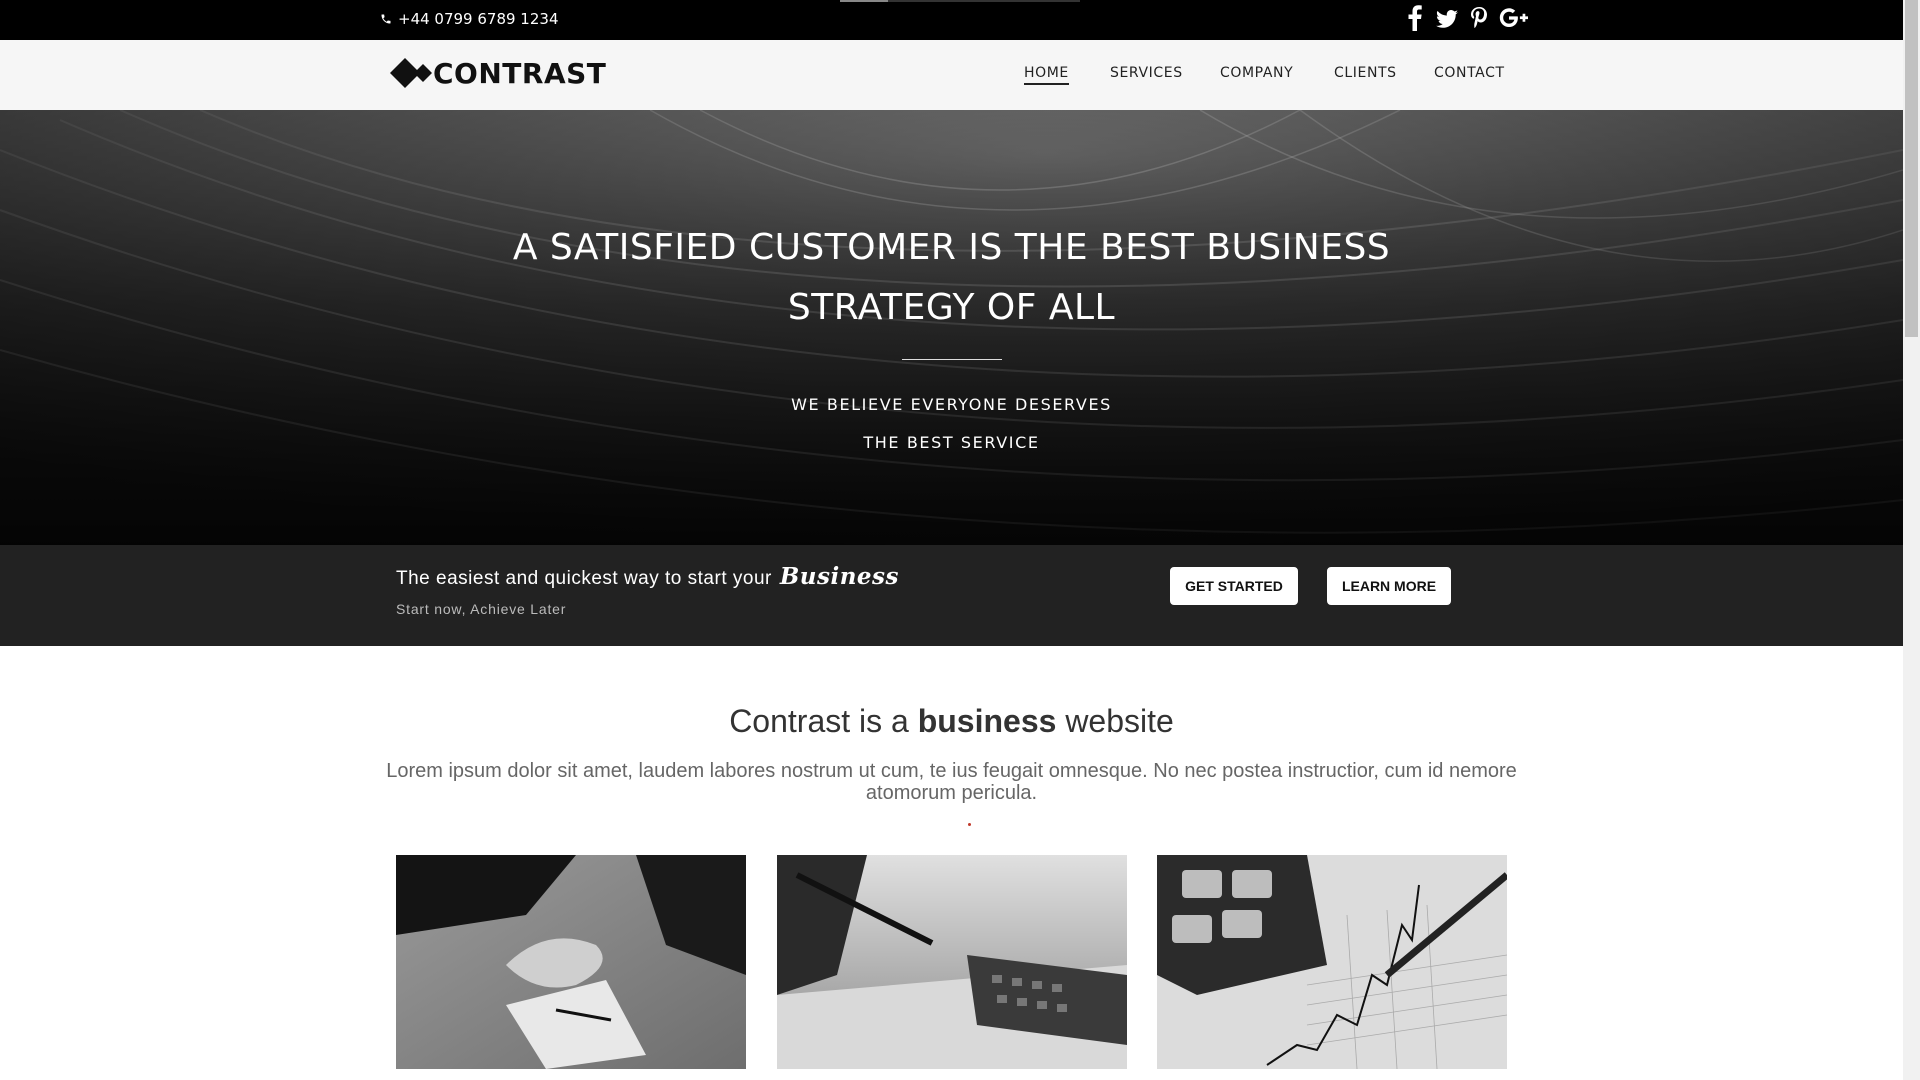 Image resolution: width=1920 pixels, height=1080 pixels. I want to click on pen-calculator-illustration, so click(952, 962).